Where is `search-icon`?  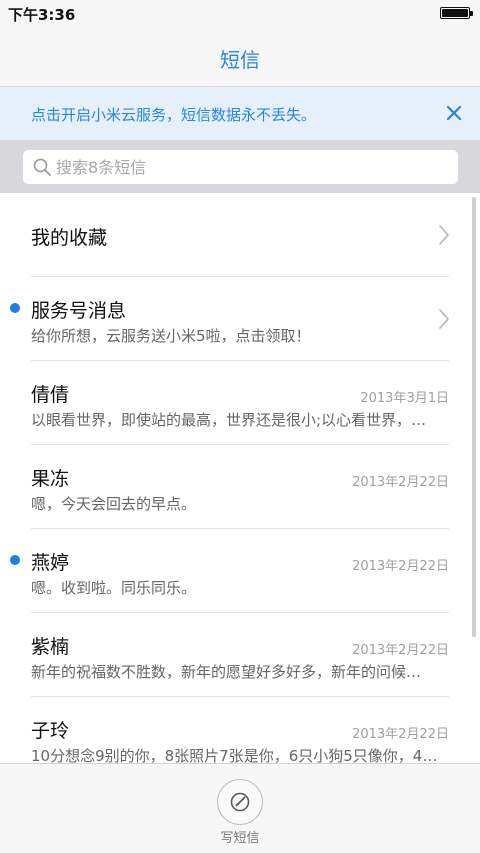
search-icon is located at coordinates (42, 167).